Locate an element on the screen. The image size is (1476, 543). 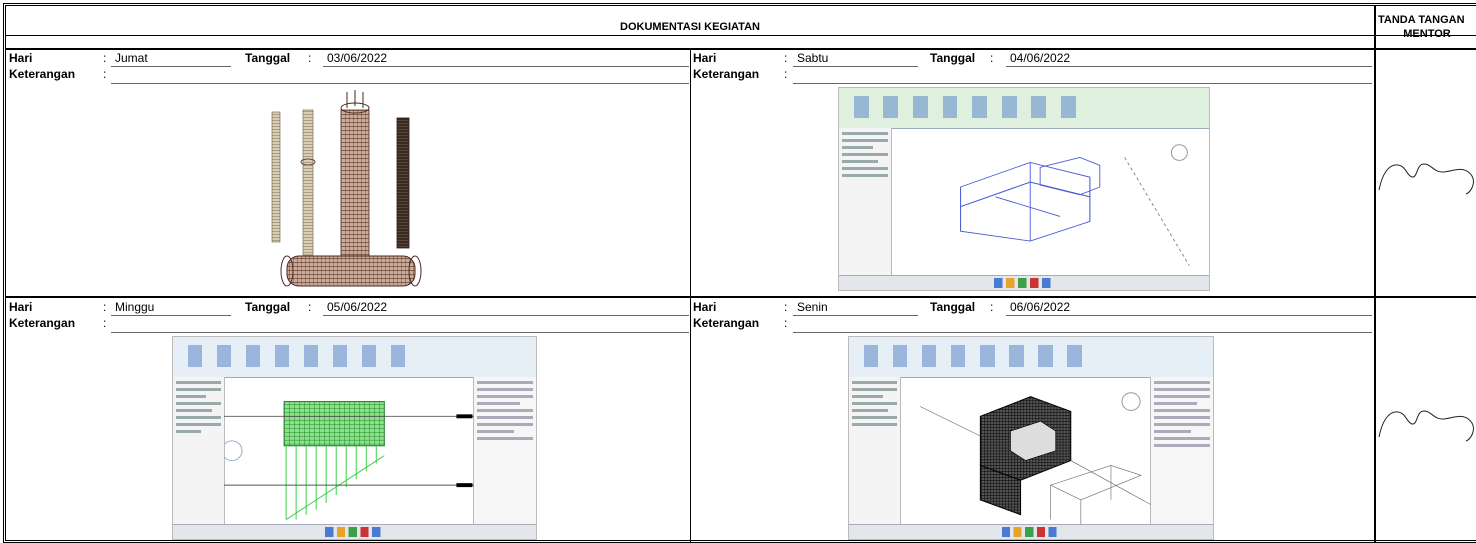
header-divider is located at coordinates (741, 35).